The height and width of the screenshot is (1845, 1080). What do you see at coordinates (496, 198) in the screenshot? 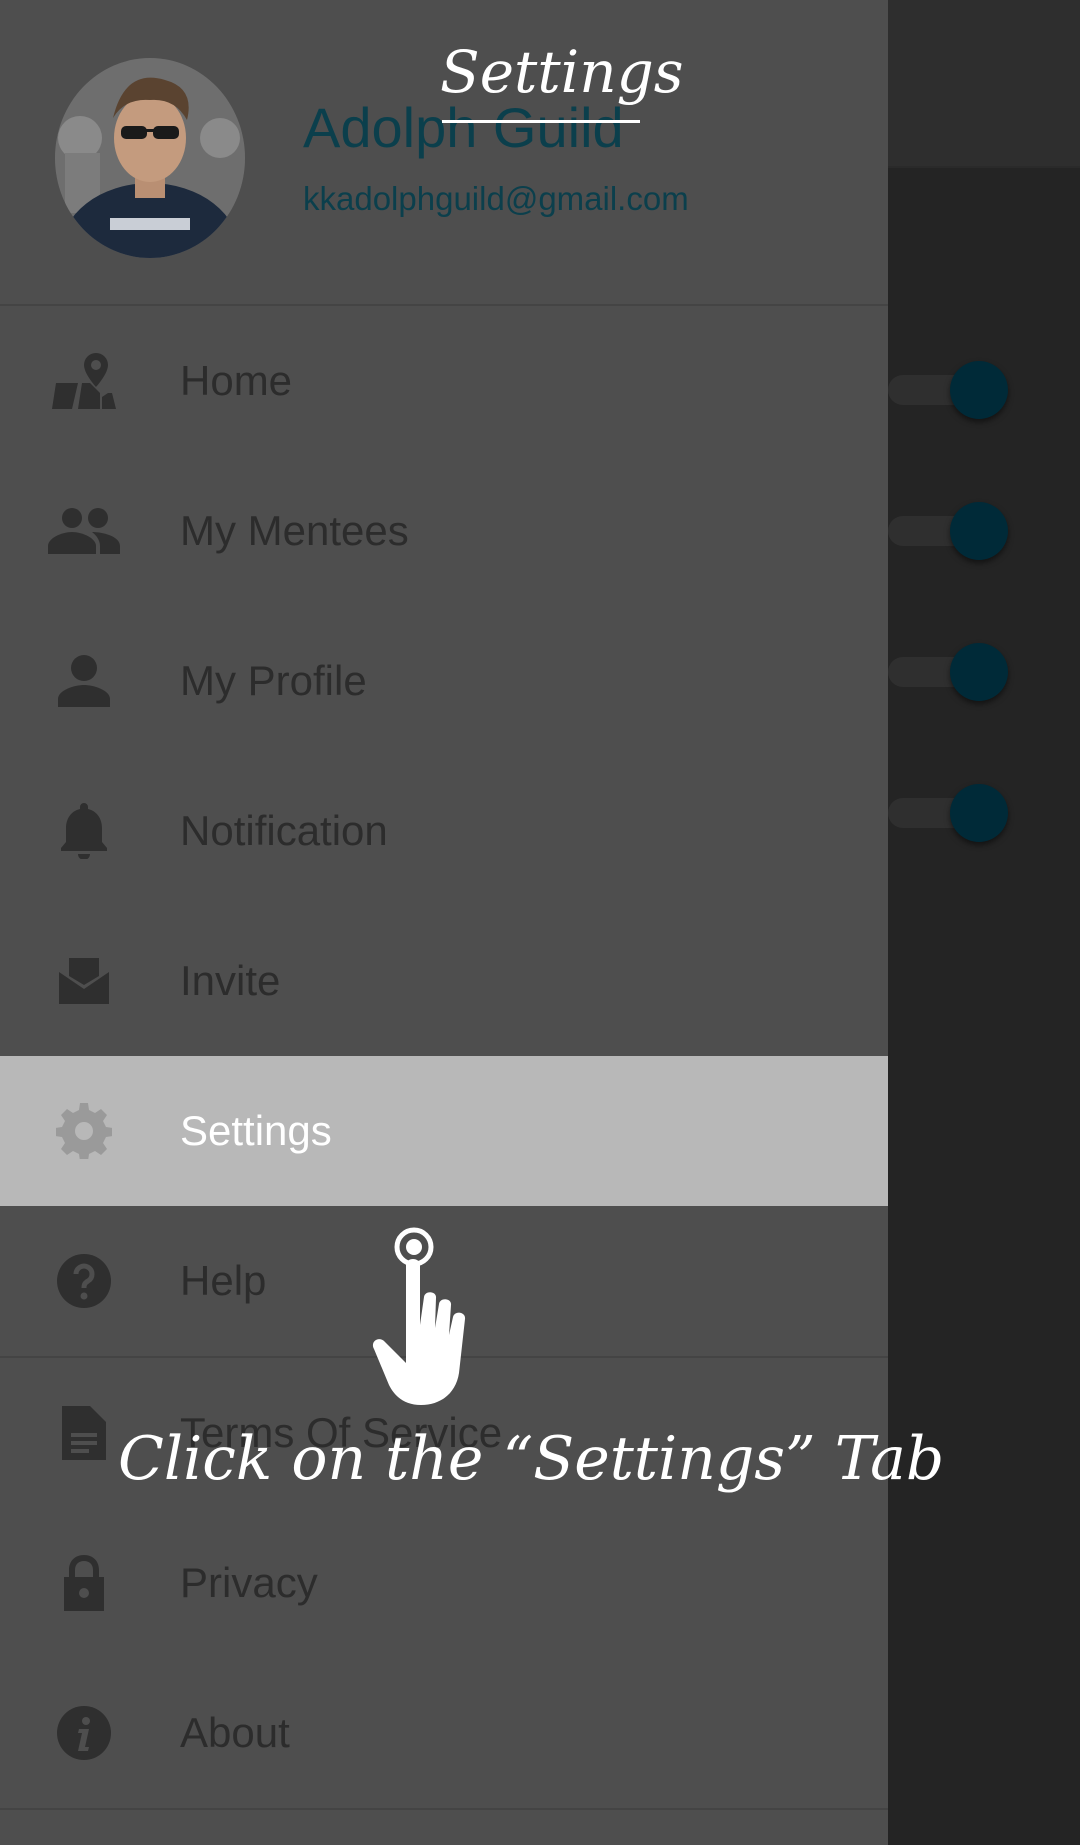
I see `profile-email: kkadolphguild@gmail.com` at bounding box center [496, 198].